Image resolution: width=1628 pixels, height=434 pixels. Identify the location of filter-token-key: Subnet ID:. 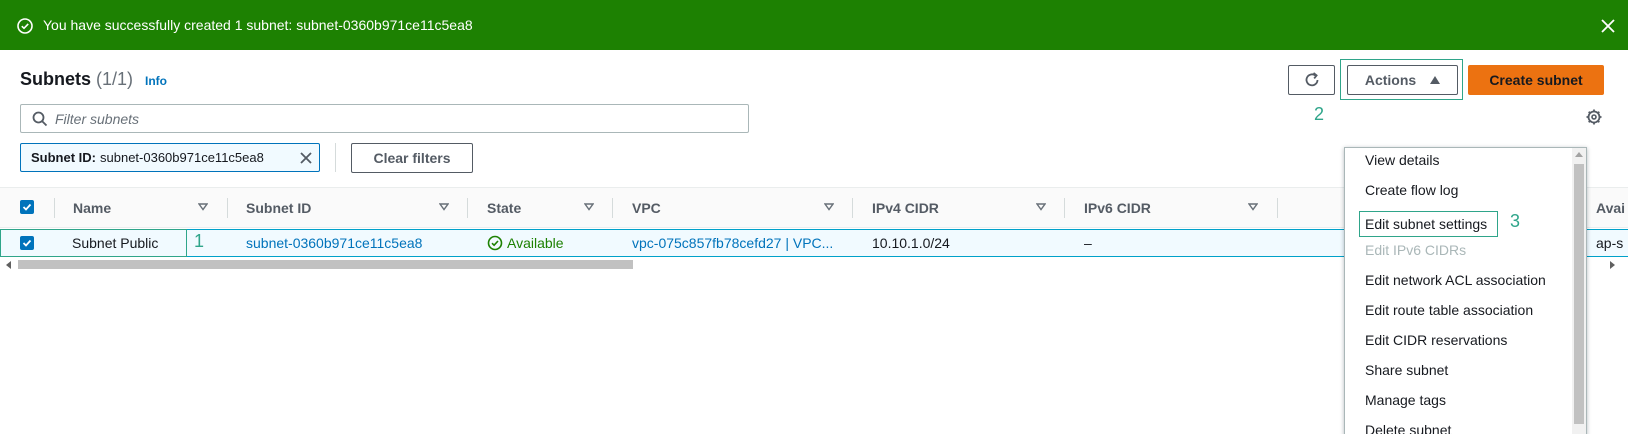
(63, 157).